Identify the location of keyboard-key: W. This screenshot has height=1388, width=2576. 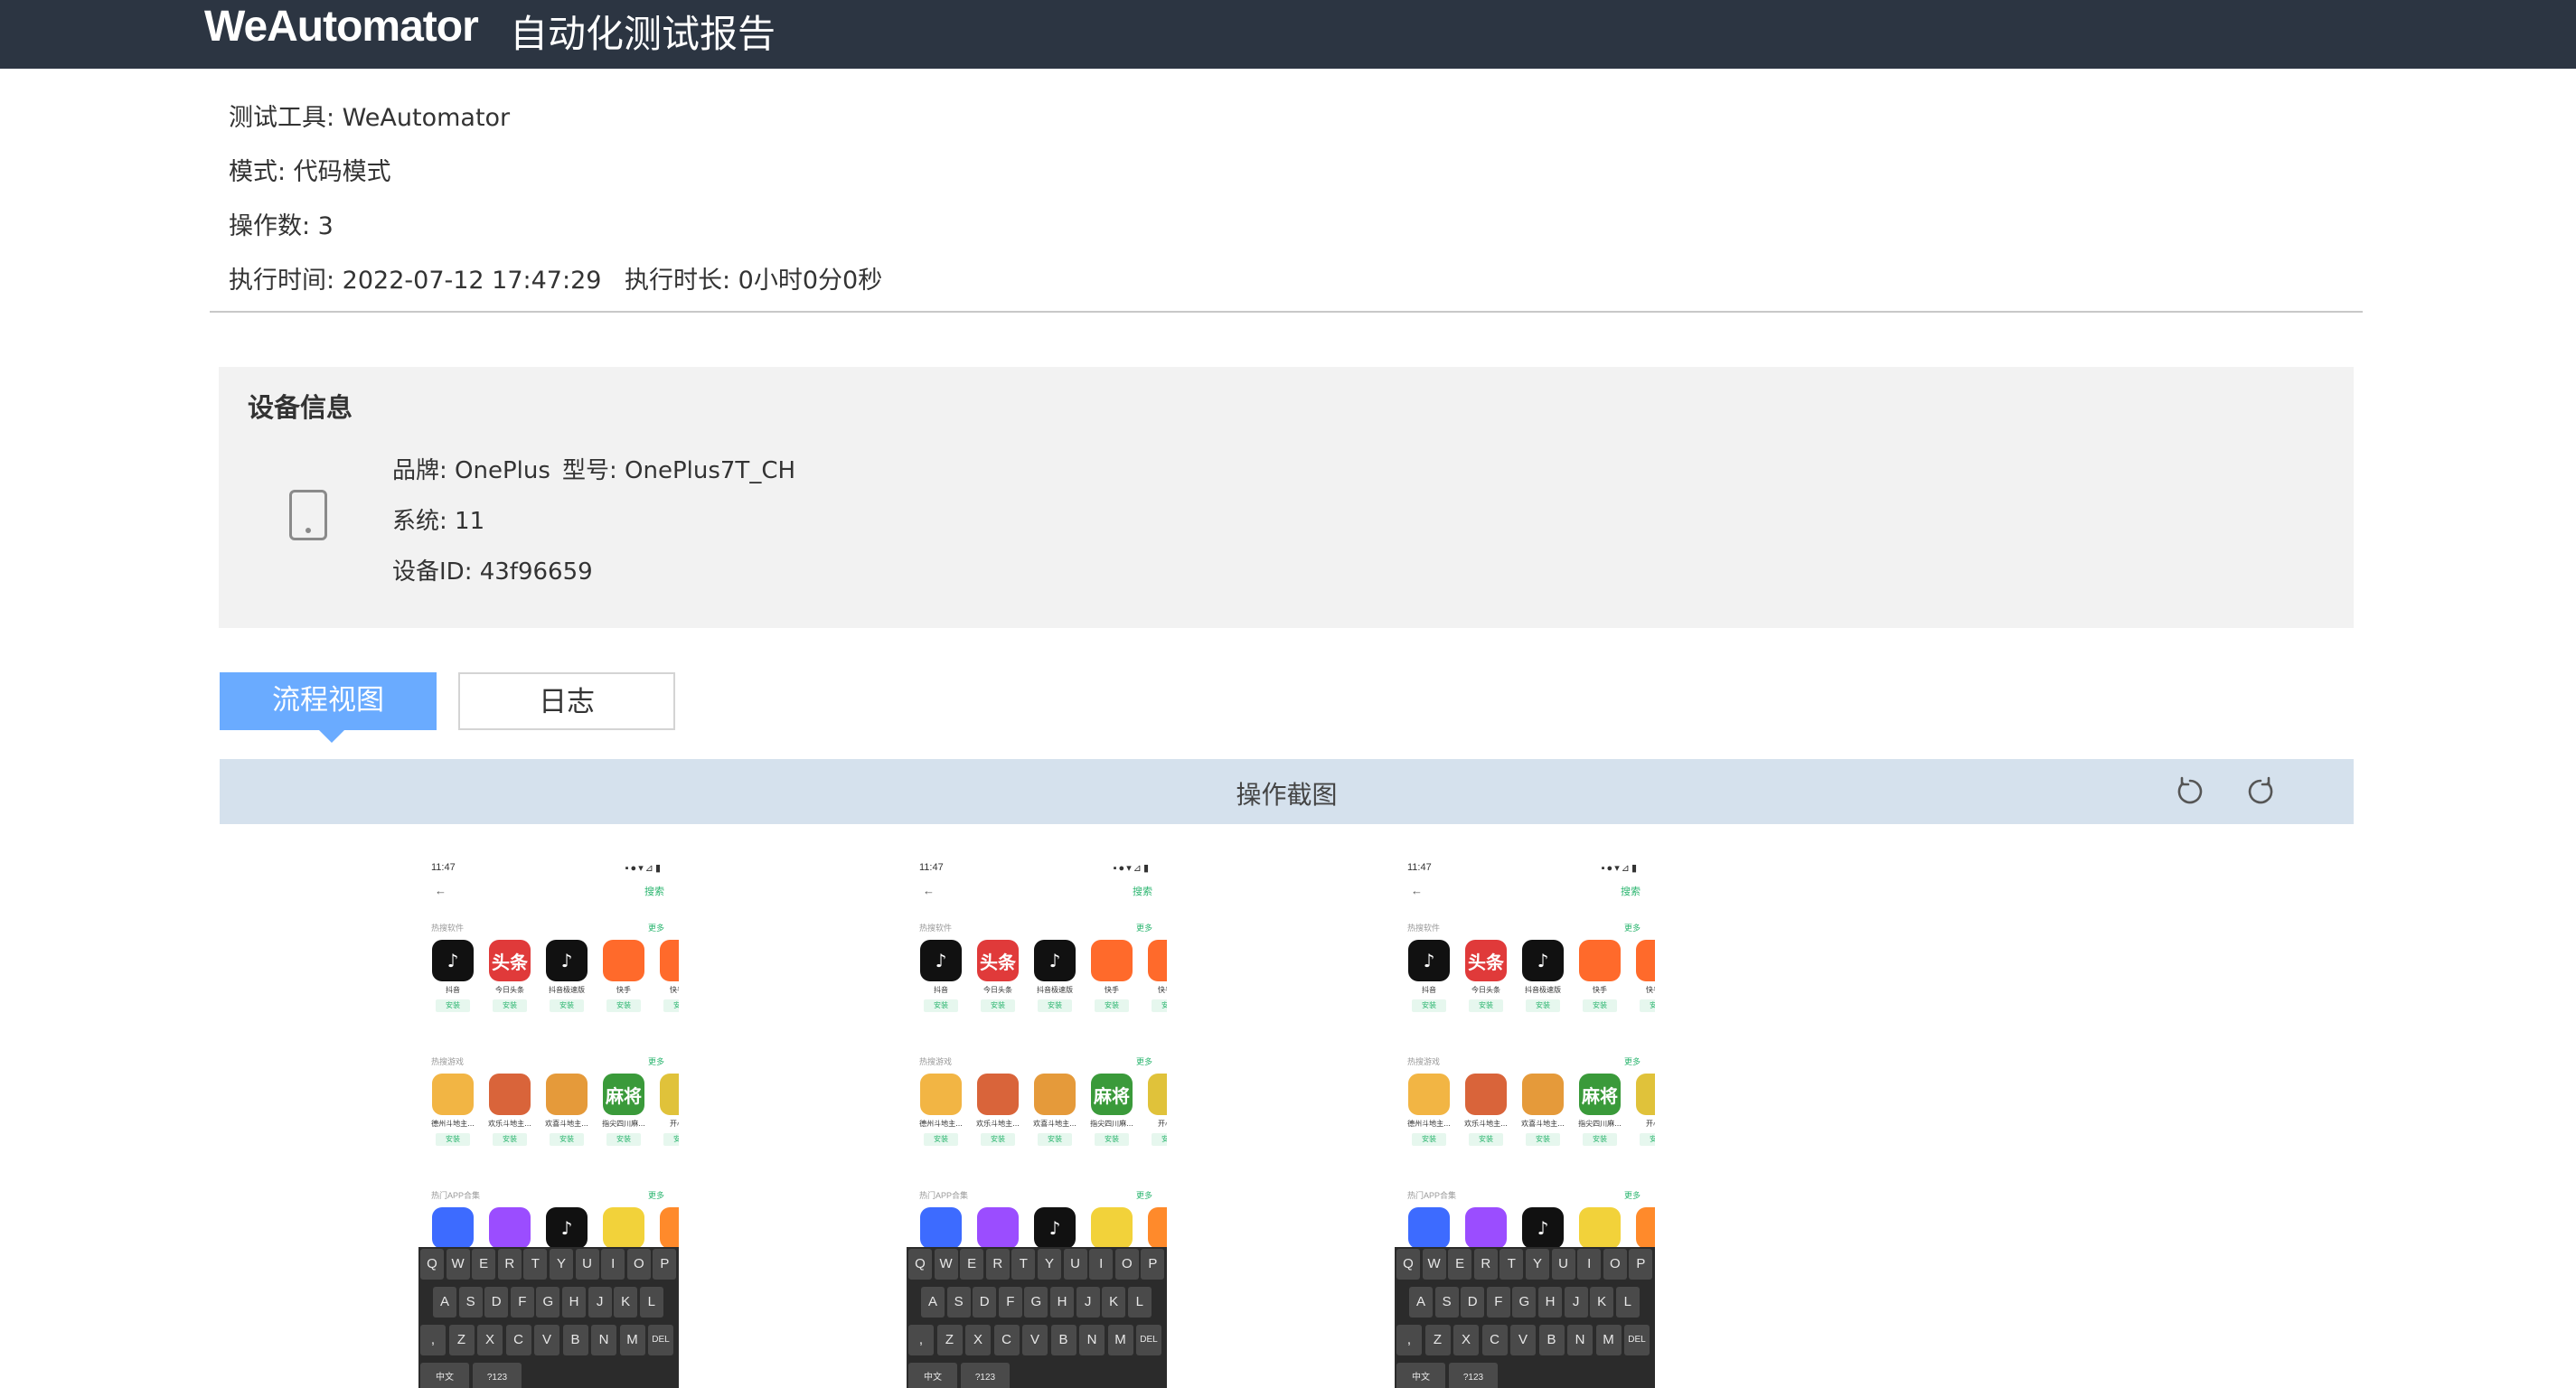
(458, 1265).